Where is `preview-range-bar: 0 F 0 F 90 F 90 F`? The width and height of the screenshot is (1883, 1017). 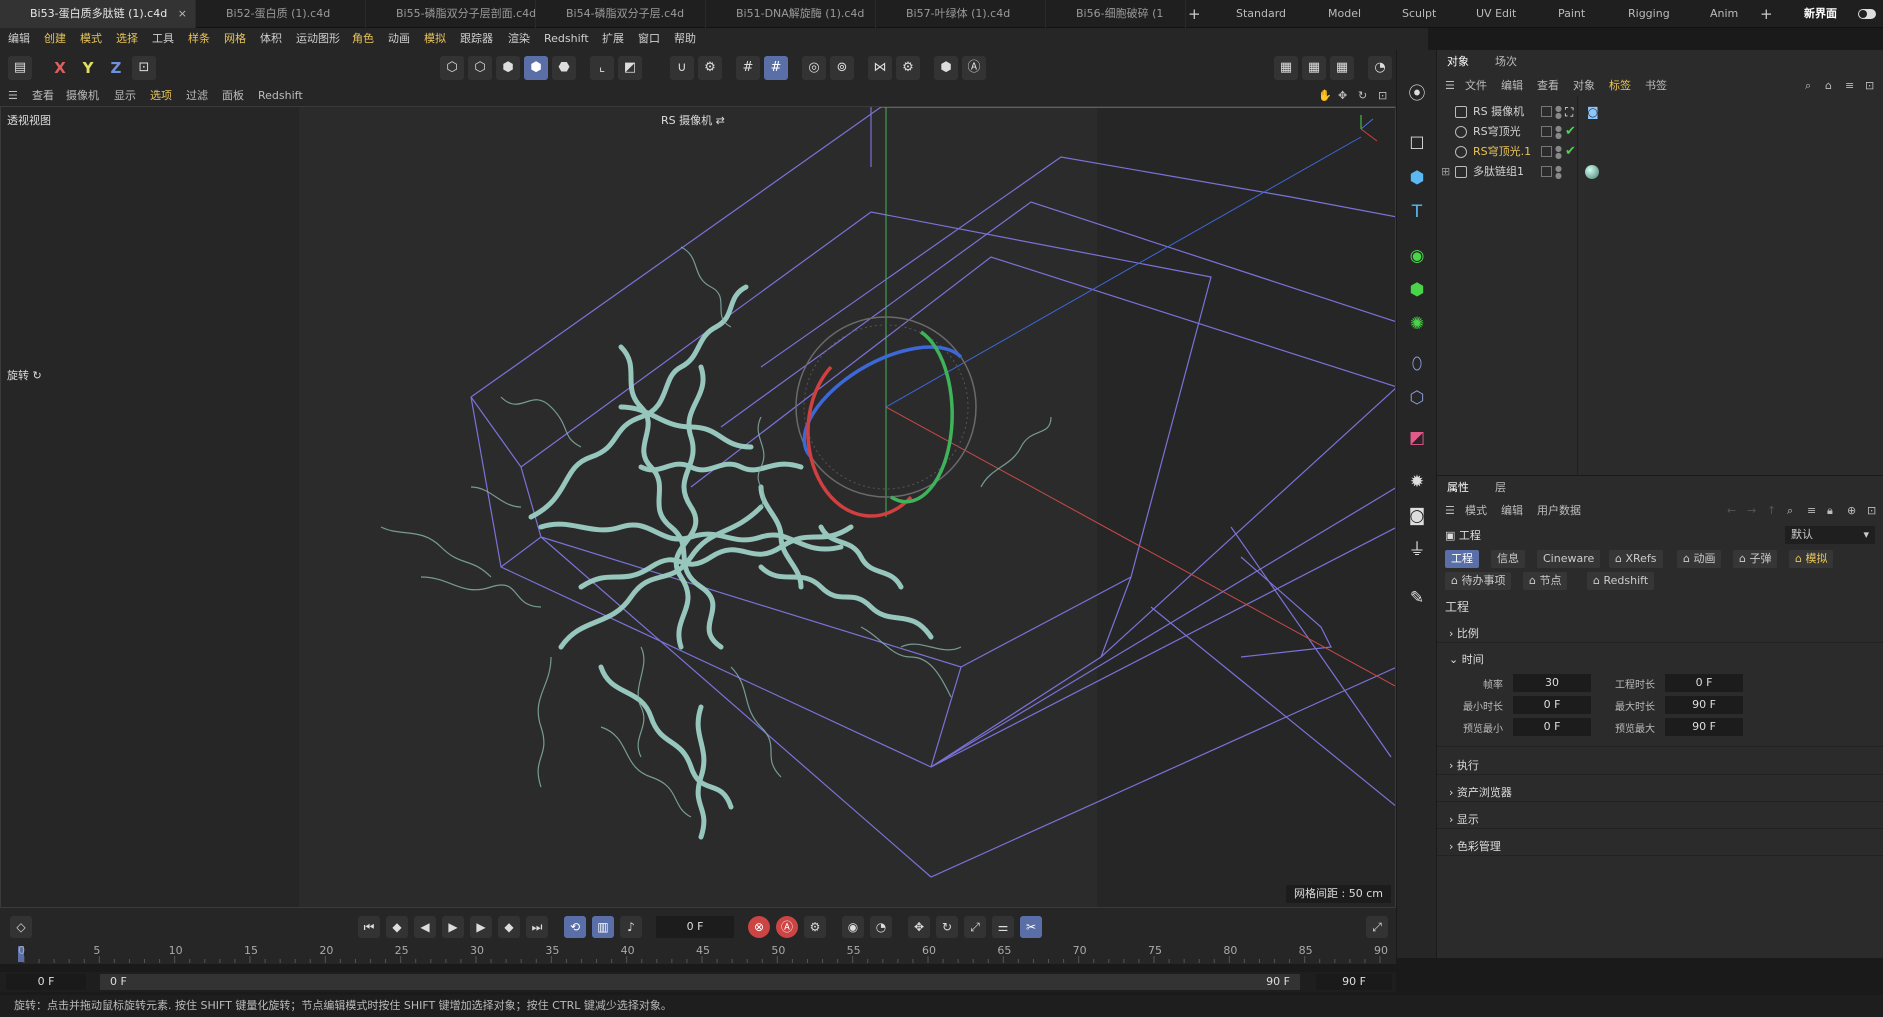 preview-range-bar: 0 F 0 F 90 F 90 F is located at coordinates (698, 982).